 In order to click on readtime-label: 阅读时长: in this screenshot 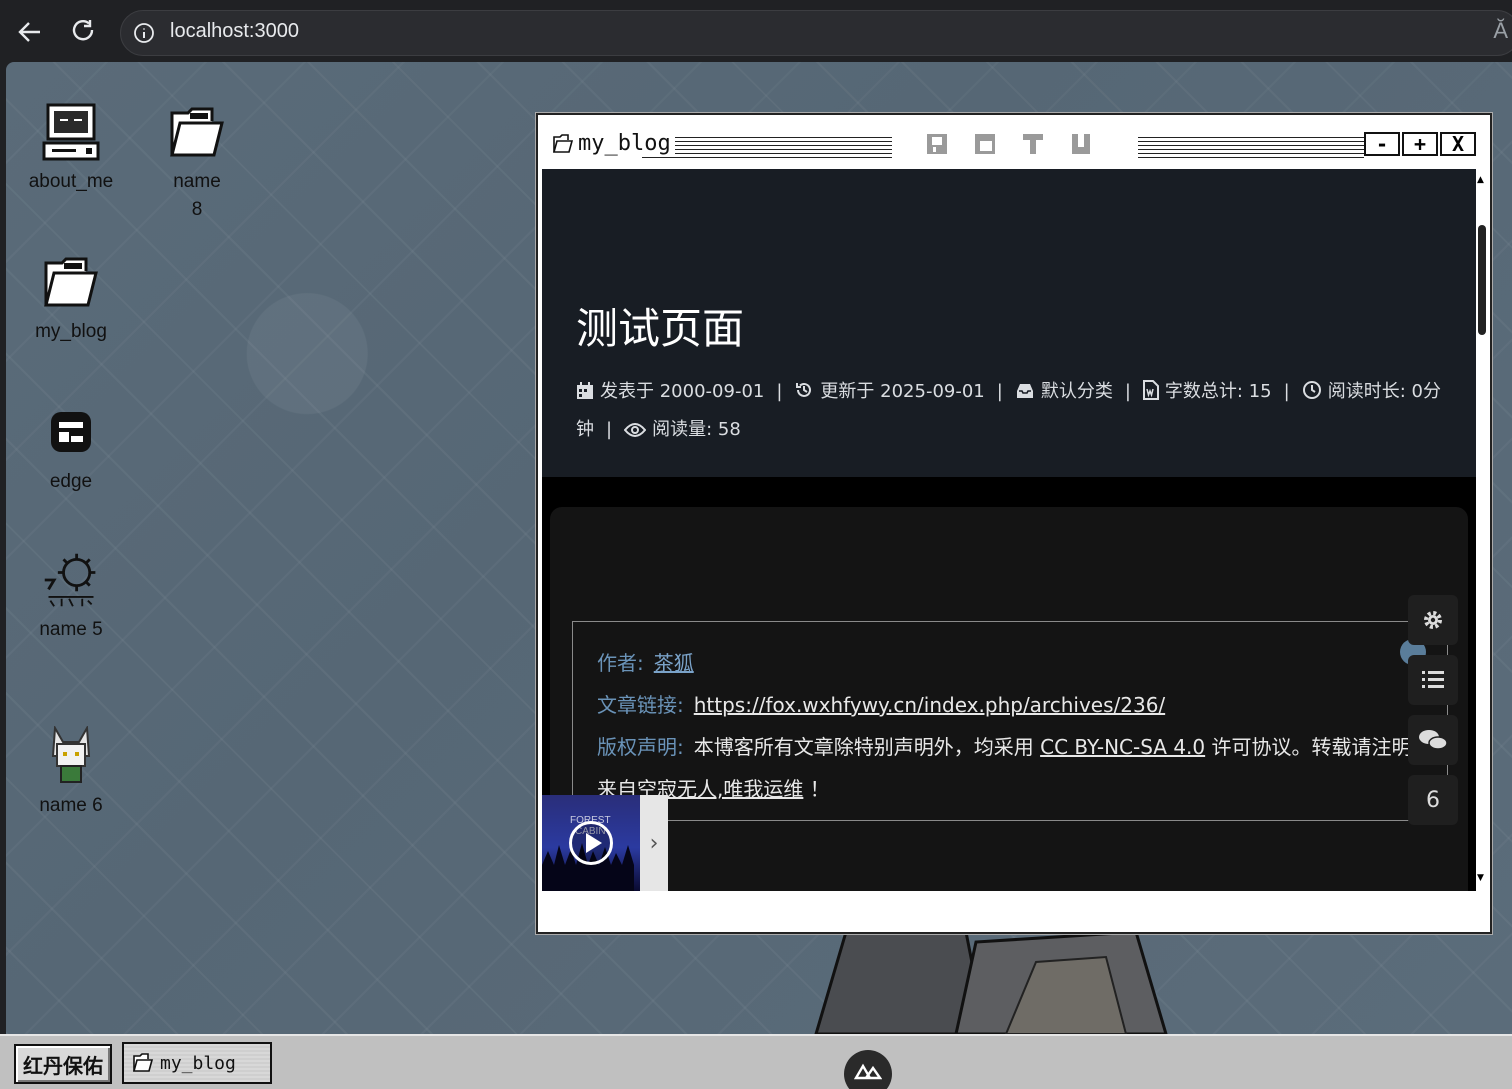, I will do `click(1366, 391)`.